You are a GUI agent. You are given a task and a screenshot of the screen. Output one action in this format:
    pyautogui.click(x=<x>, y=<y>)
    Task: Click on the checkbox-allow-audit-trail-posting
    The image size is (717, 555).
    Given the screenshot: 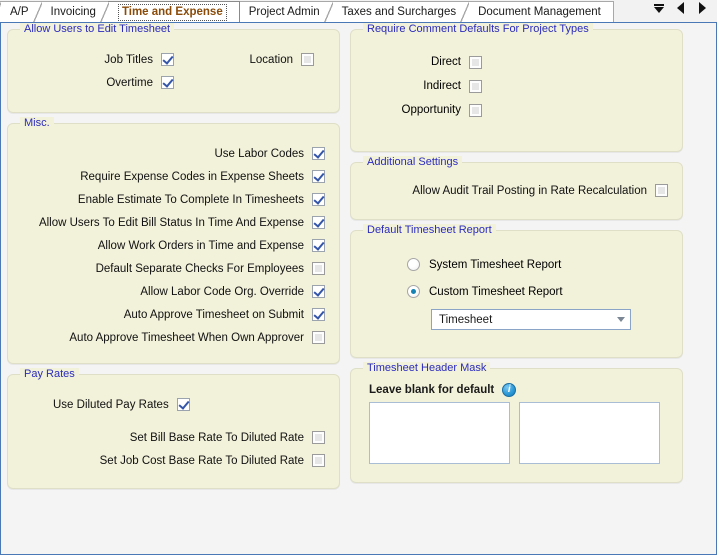 What is the action you would take?
    pyautogui.click(x=661, y=190)
    